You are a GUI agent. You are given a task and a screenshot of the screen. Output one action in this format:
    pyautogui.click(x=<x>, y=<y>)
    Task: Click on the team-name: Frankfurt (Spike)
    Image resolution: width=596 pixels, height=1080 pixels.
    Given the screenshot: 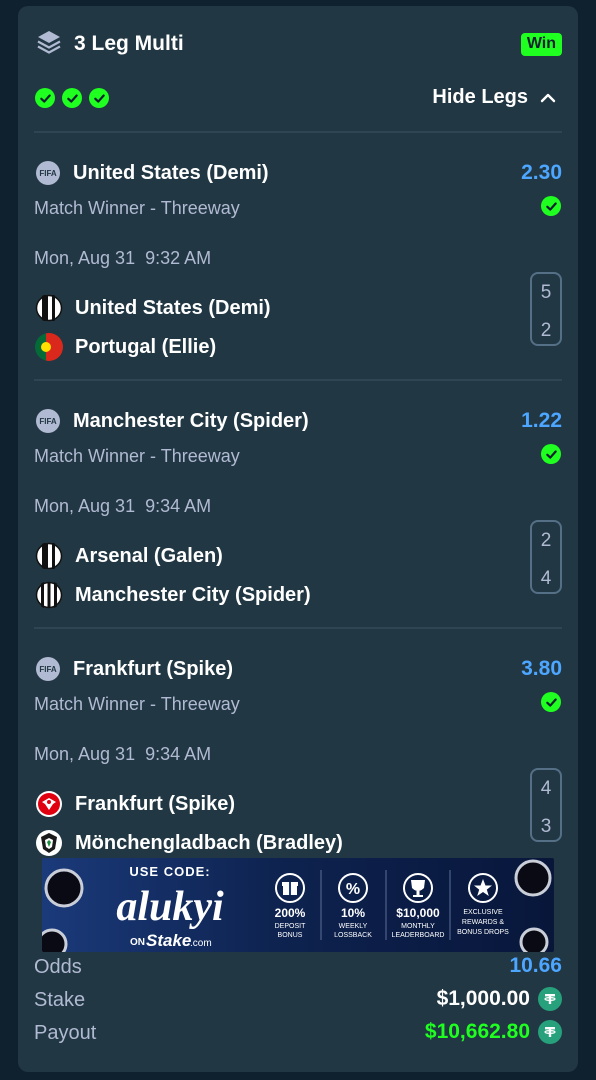 What is the action you would take?
    pyautogui.click(x=155, y=803)
    